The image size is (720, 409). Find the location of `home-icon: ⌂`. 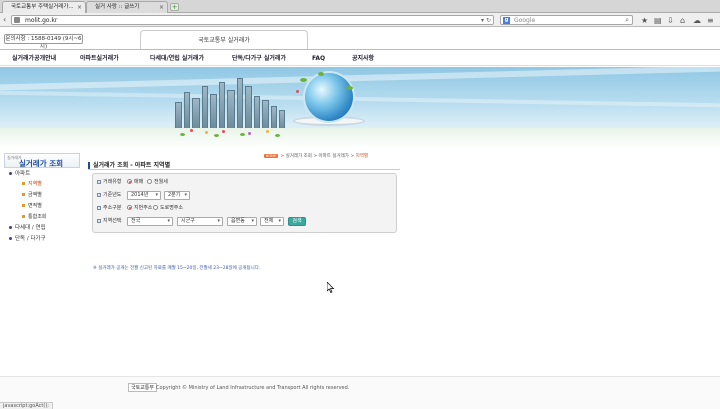

home-icon: ⌂ is located at coordinates (682, 20).